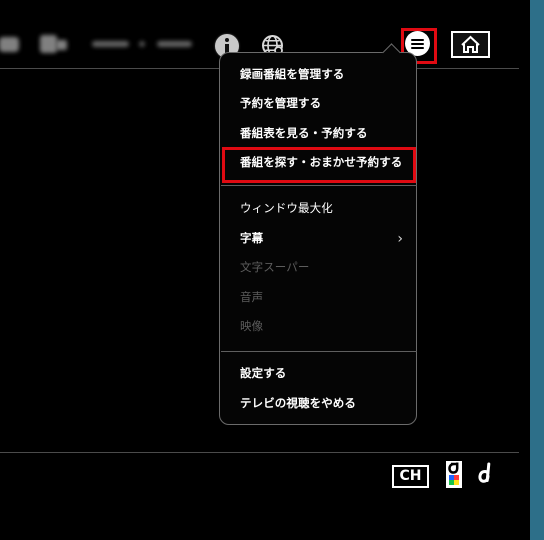 This screenshot has width=544, height=540. I want to click on home-icon, so click(470, 44).